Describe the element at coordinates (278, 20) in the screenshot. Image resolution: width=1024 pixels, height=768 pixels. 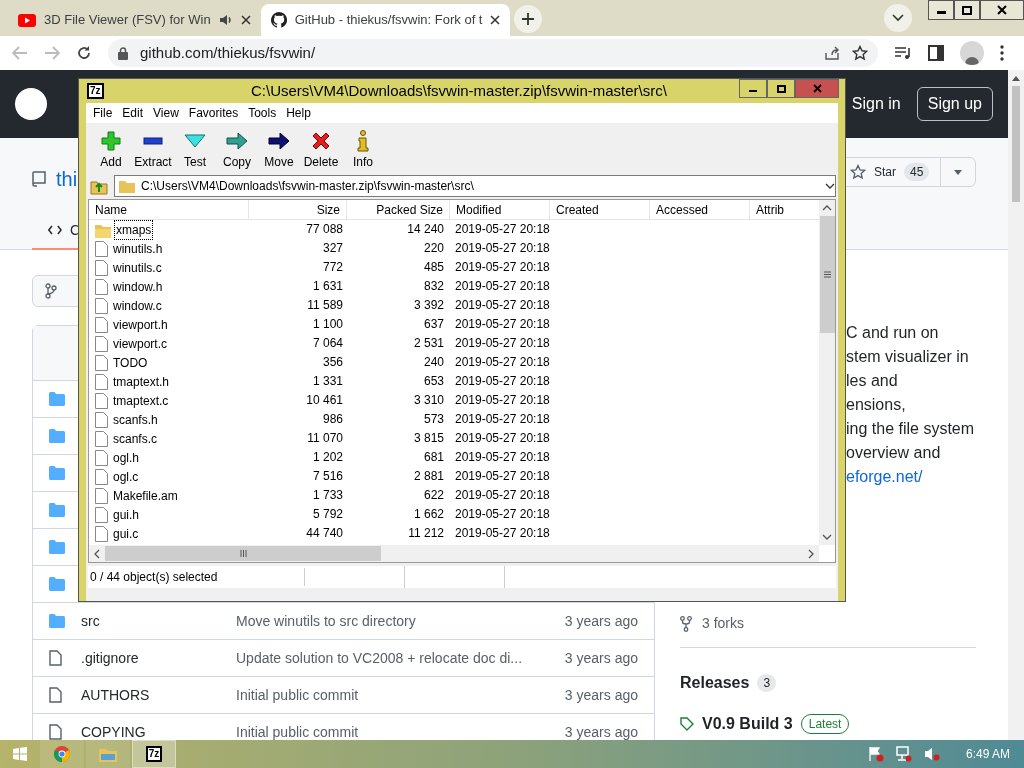
I see `octocat-icon` at that location.